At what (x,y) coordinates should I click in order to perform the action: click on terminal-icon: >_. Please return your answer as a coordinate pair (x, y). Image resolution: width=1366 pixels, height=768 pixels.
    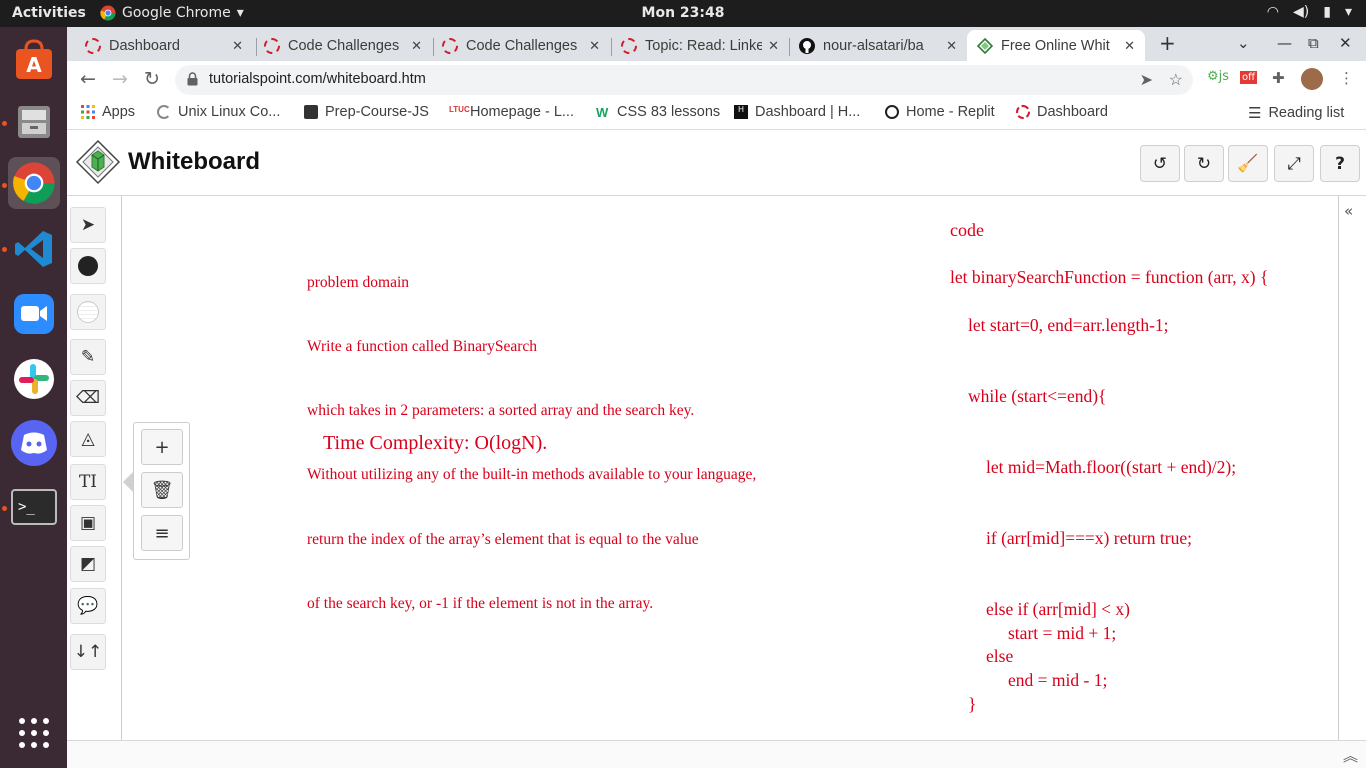
    Looking at the image, I should click on (34, 507).